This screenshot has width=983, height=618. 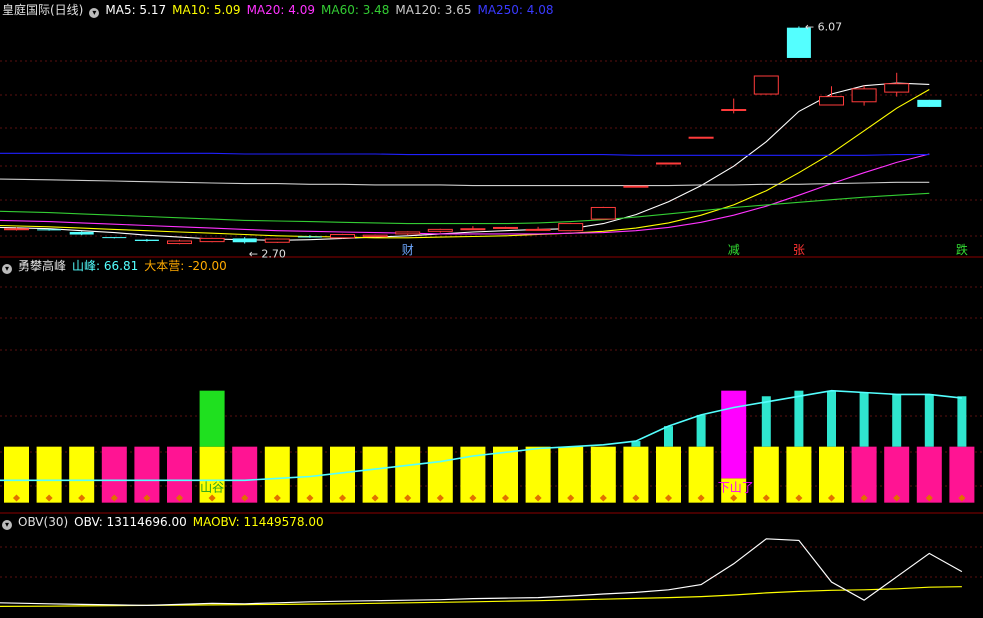 What do you see at coordinates (515, 10) in the screenshot?
I see `ma250-label: MA250: 4.08` at bounding box center [515, 10].